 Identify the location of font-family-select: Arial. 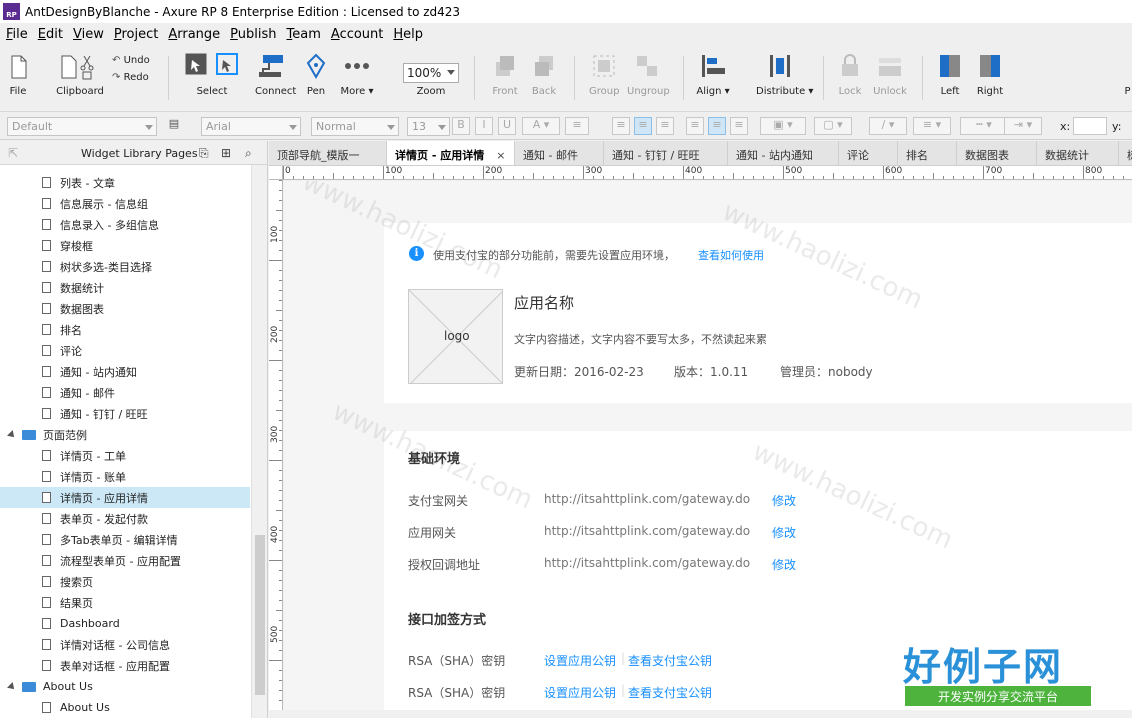
(251, 126).